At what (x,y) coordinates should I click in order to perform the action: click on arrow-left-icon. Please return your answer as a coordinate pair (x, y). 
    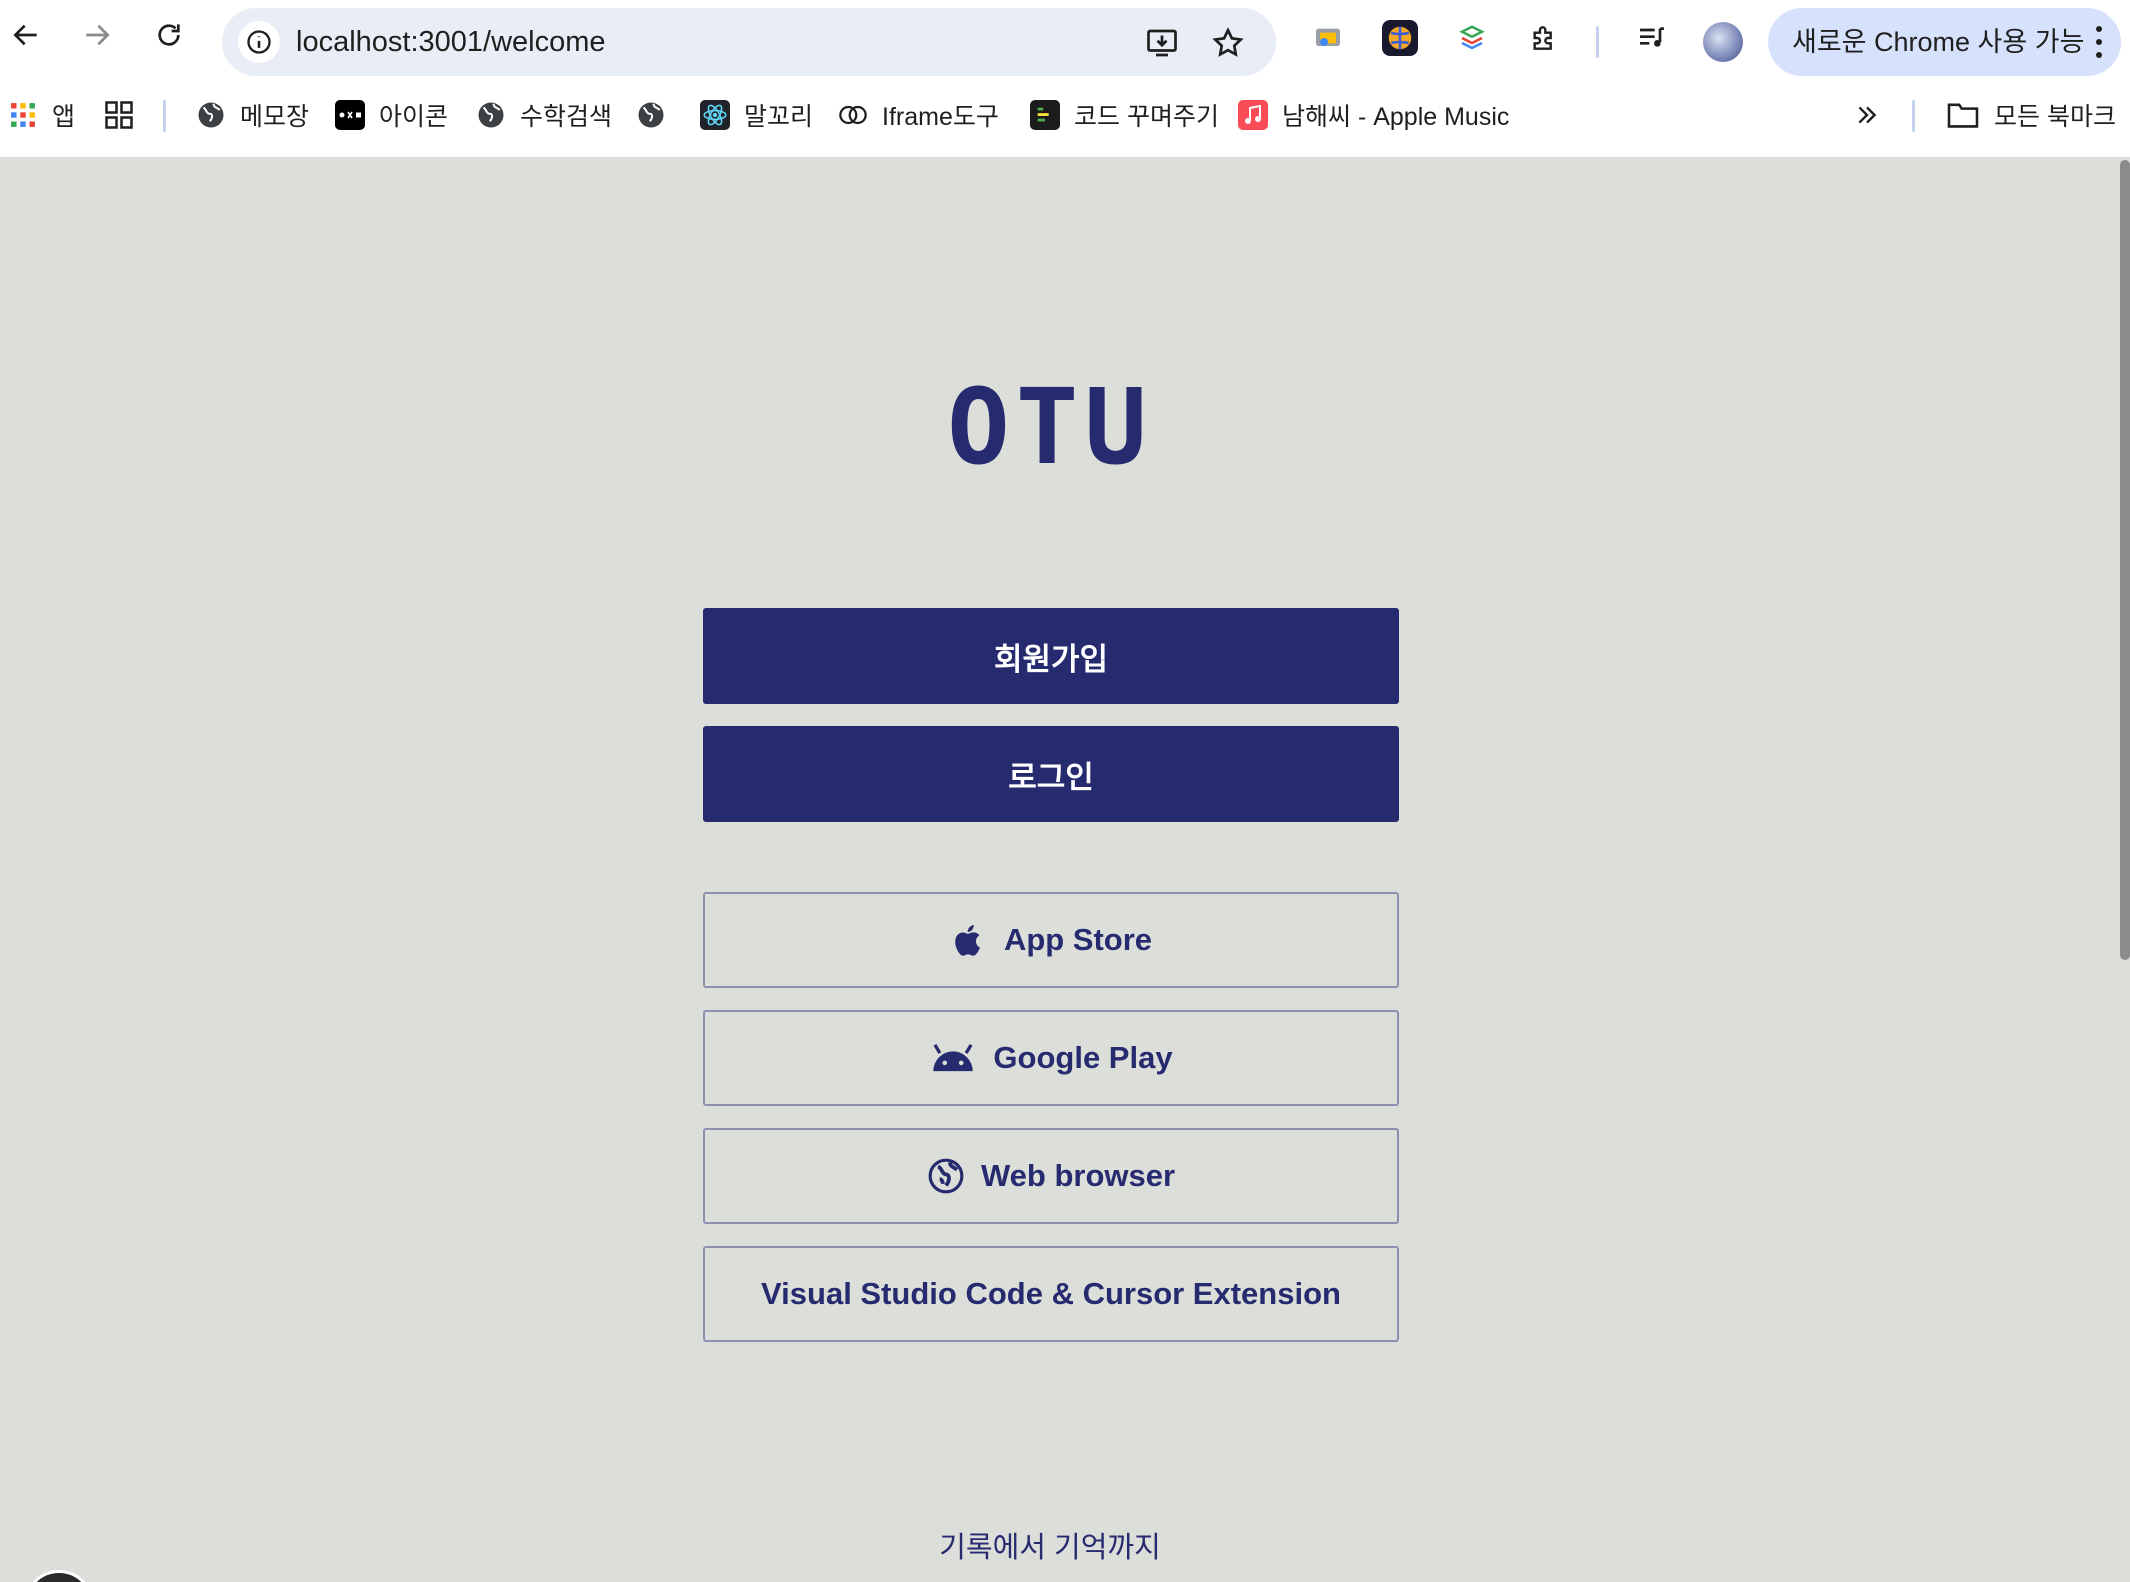
    Looking at the image, I should click on (25, 35).